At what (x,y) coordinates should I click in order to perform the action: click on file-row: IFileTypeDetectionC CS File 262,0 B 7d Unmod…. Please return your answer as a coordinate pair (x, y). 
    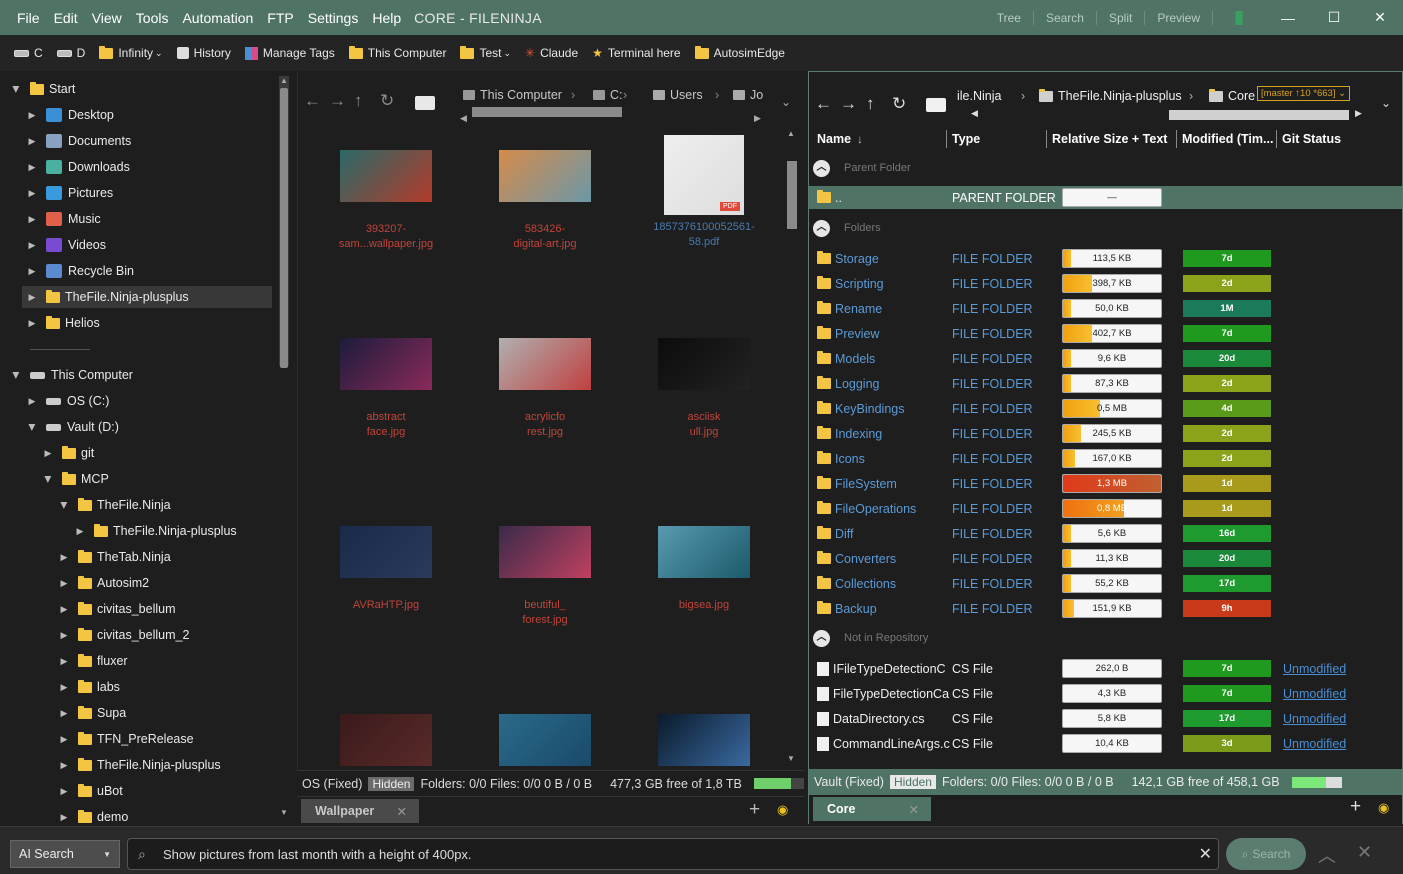
    Looking at the image, I should click on (1105, 668).